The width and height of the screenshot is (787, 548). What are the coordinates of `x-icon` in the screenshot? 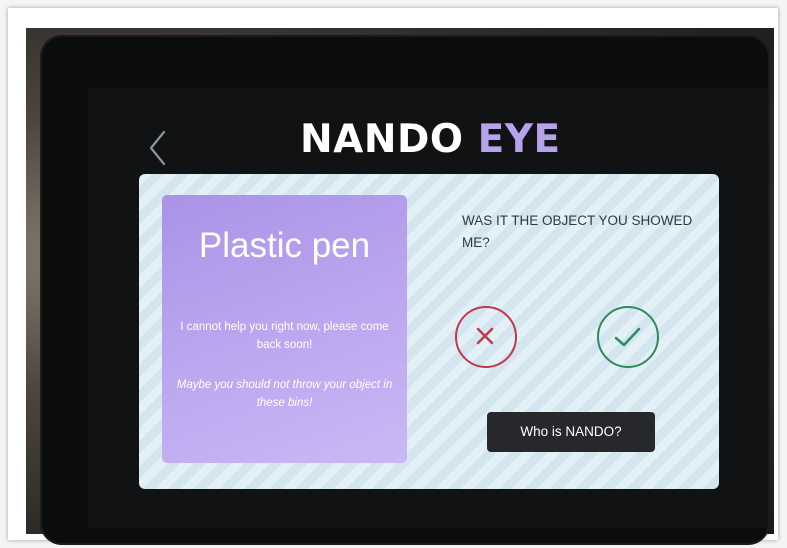 It's located at (485, 336).